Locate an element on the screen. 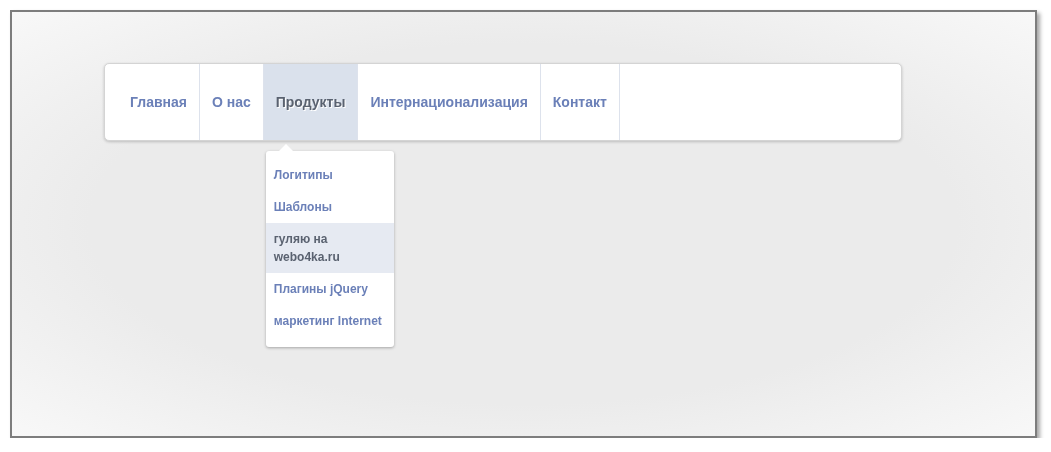 The height and width of the screenshot is (452, 1051). nav-tab: Главная is located at coordinates (152, 102).